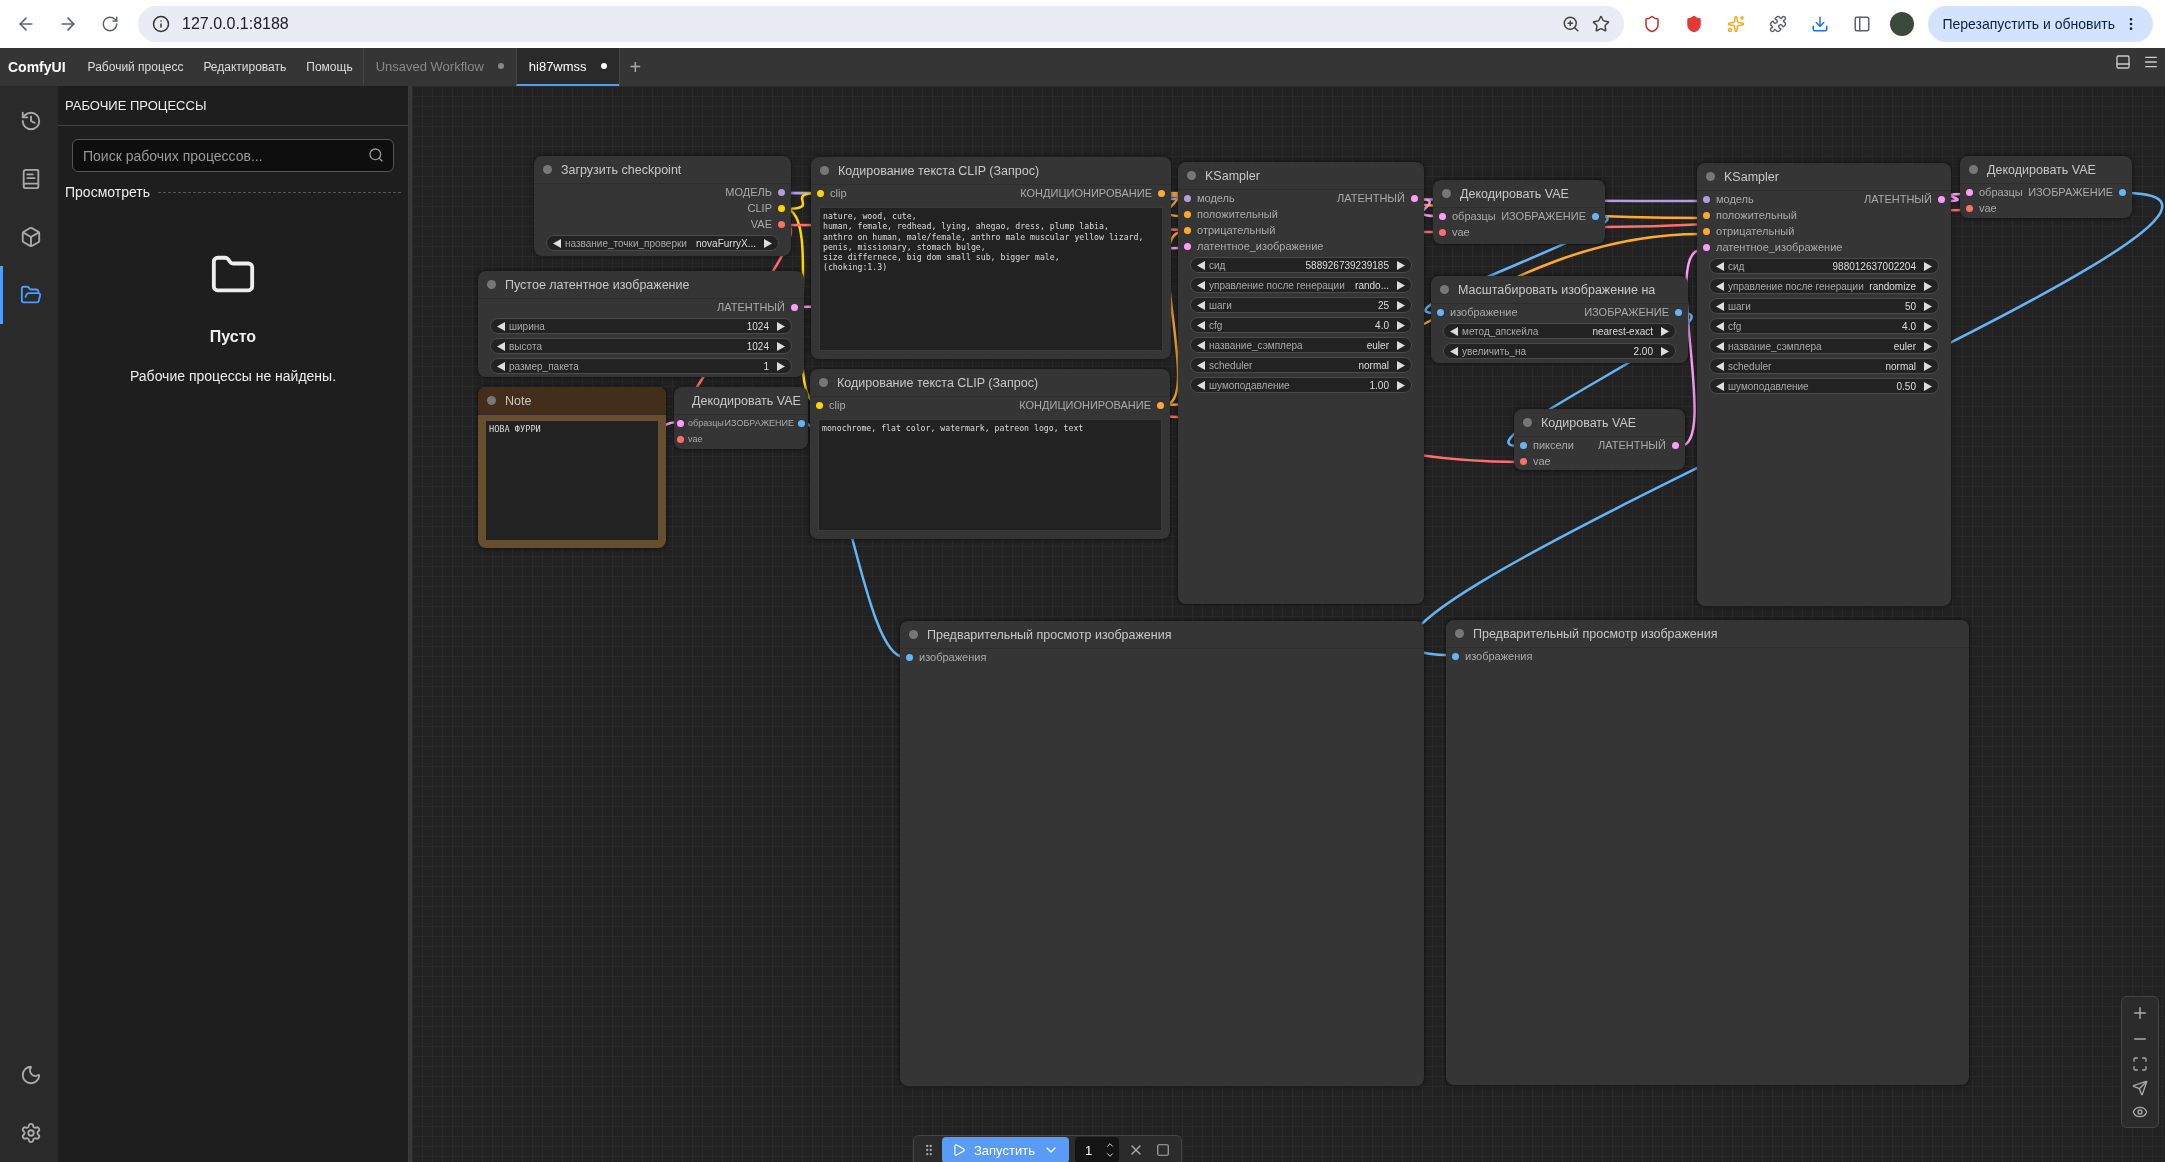 The height and width of the screenshot is (1162, 2165). Describe the element at coordinates (953, 657) in the screenshot. I see `input-label: изображения` at that location.